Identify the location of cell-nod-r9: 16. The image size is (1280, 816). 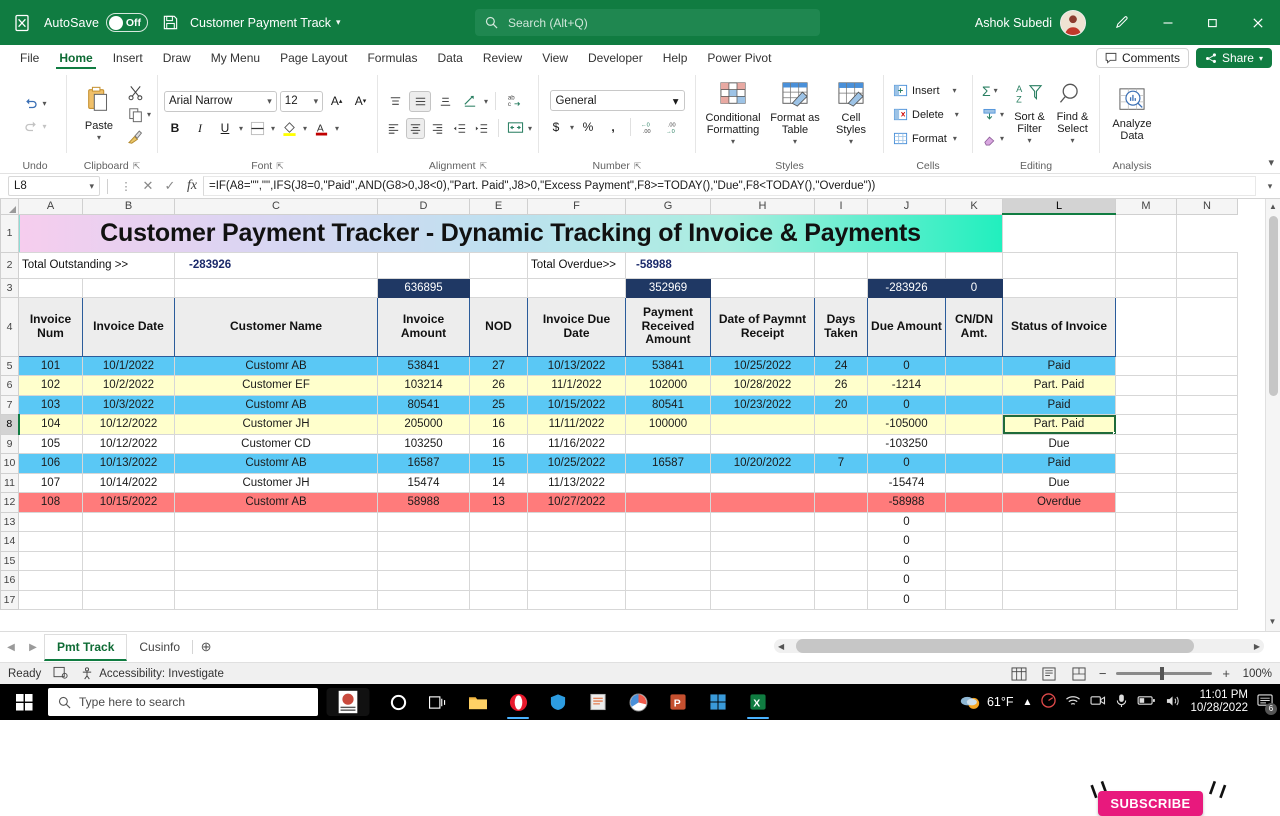
(498, 443).